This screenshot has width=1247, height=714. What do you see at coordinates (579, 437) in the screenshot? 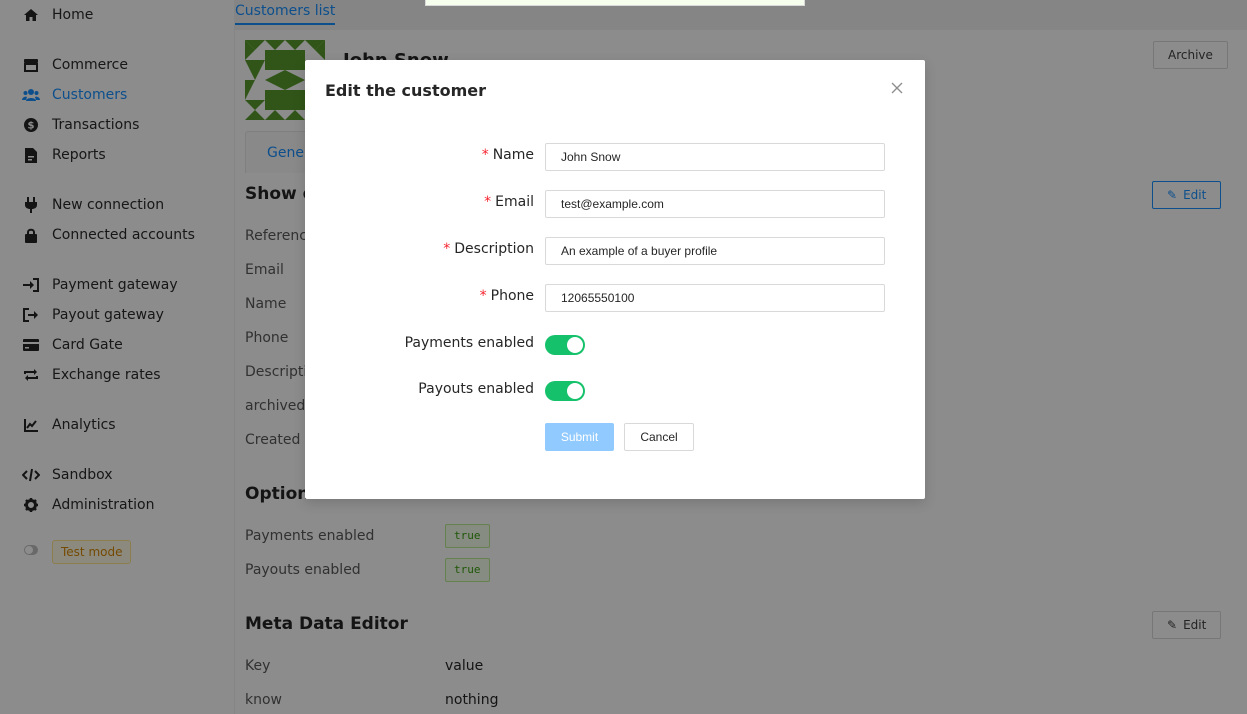
I see `submit-button: Submit` at bounding box center [579, 437].